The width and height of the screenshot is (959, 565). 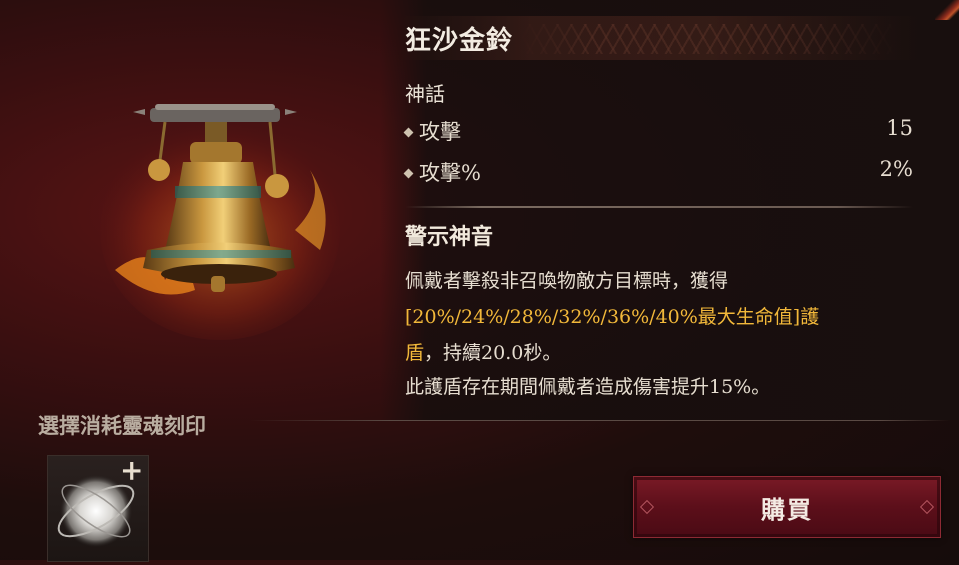 What do you see at coordinates (459, 41) in the screenshot?
I see `item-title: 狂沙金鈴` at bounding box center [459, 41].